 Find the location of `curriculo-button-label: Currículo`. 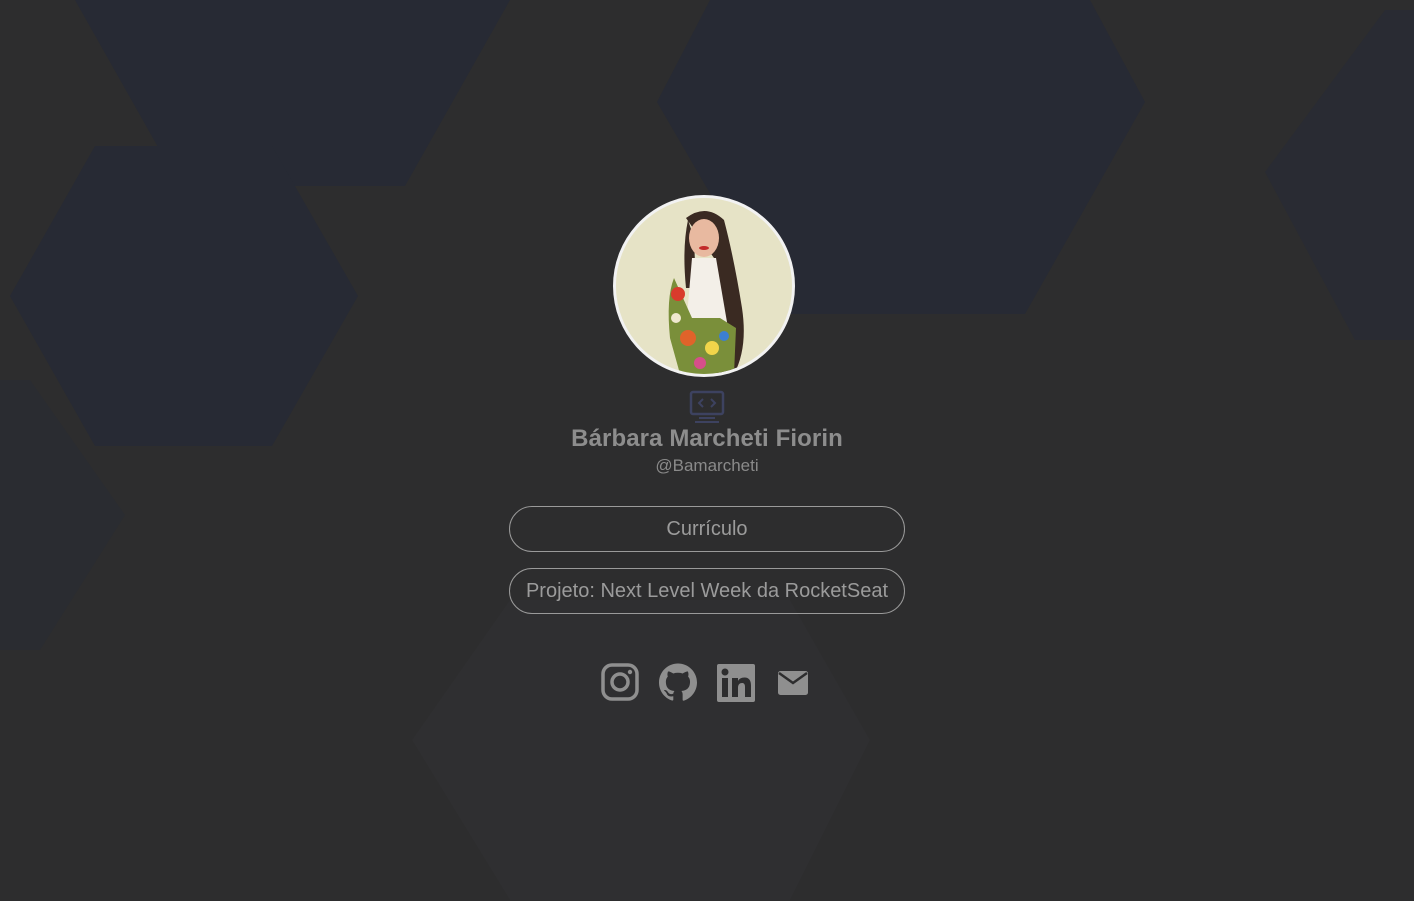

curriculo-button-label: Currículo is located at coordinates (707, 528).